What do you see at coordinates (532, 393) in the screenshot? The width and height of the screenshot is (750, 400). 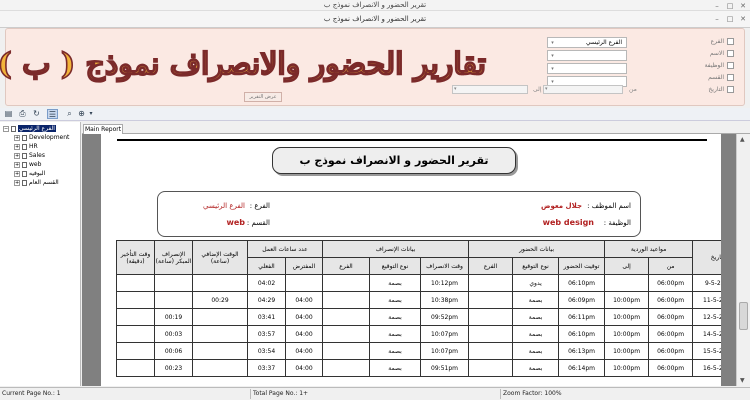 I see `zoom-status: Zoom Factor: 100%` at bounding box center [532, 393].